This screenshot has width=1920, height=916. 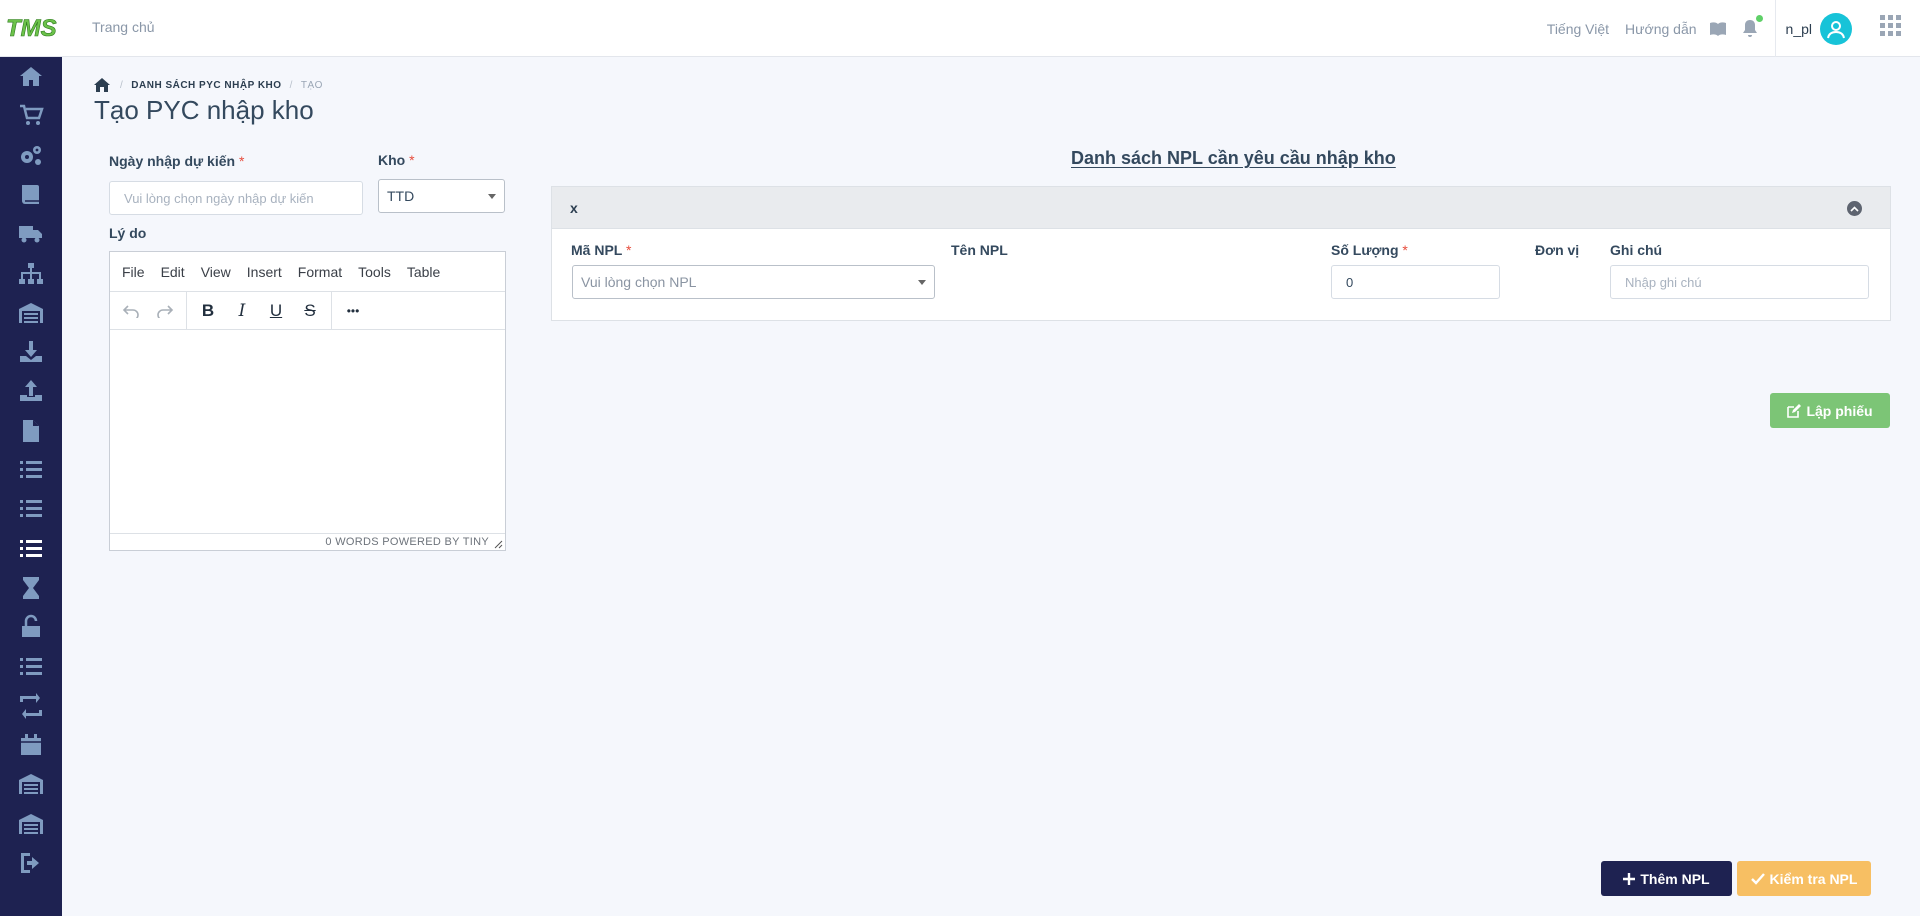 What do you see at coordinates (441, 196) in the screenshot?
I see `warehouse-select: TTD` at bounding box center [441, 196].